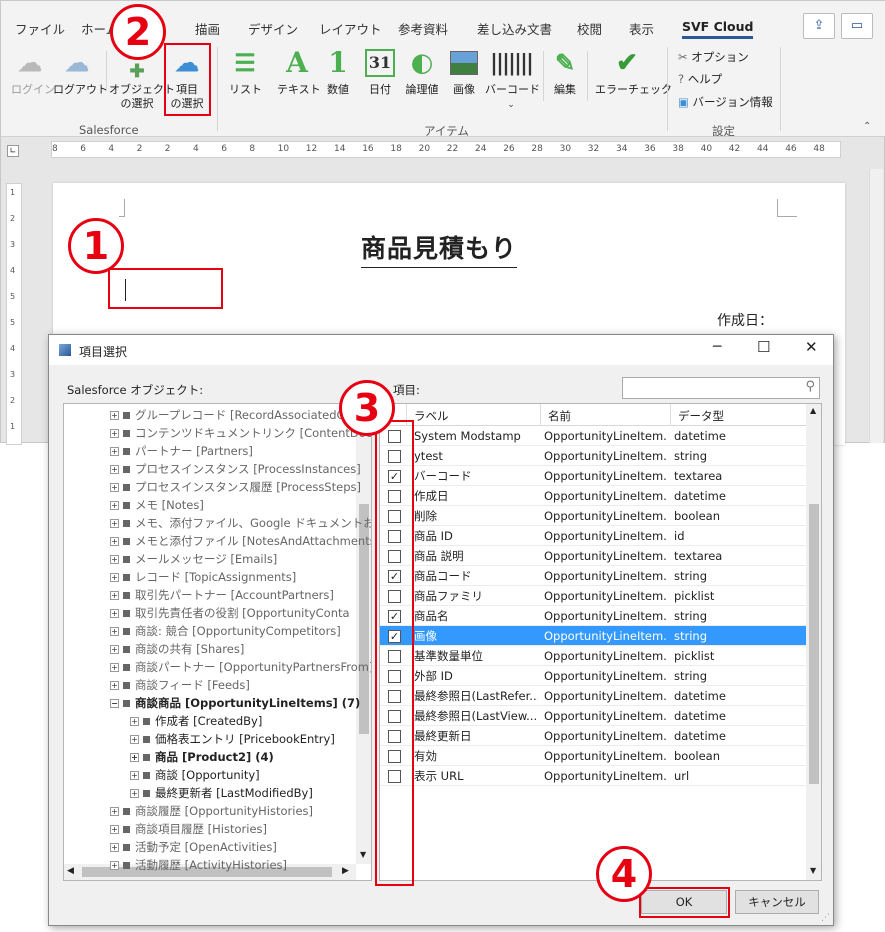 Image resolution: width=885 pixels, height=932 pixels. Describe the element at coordinates (203, 577) in the screenshot. I see `tree-node: + レコード [TopicAssignments]` at that location.